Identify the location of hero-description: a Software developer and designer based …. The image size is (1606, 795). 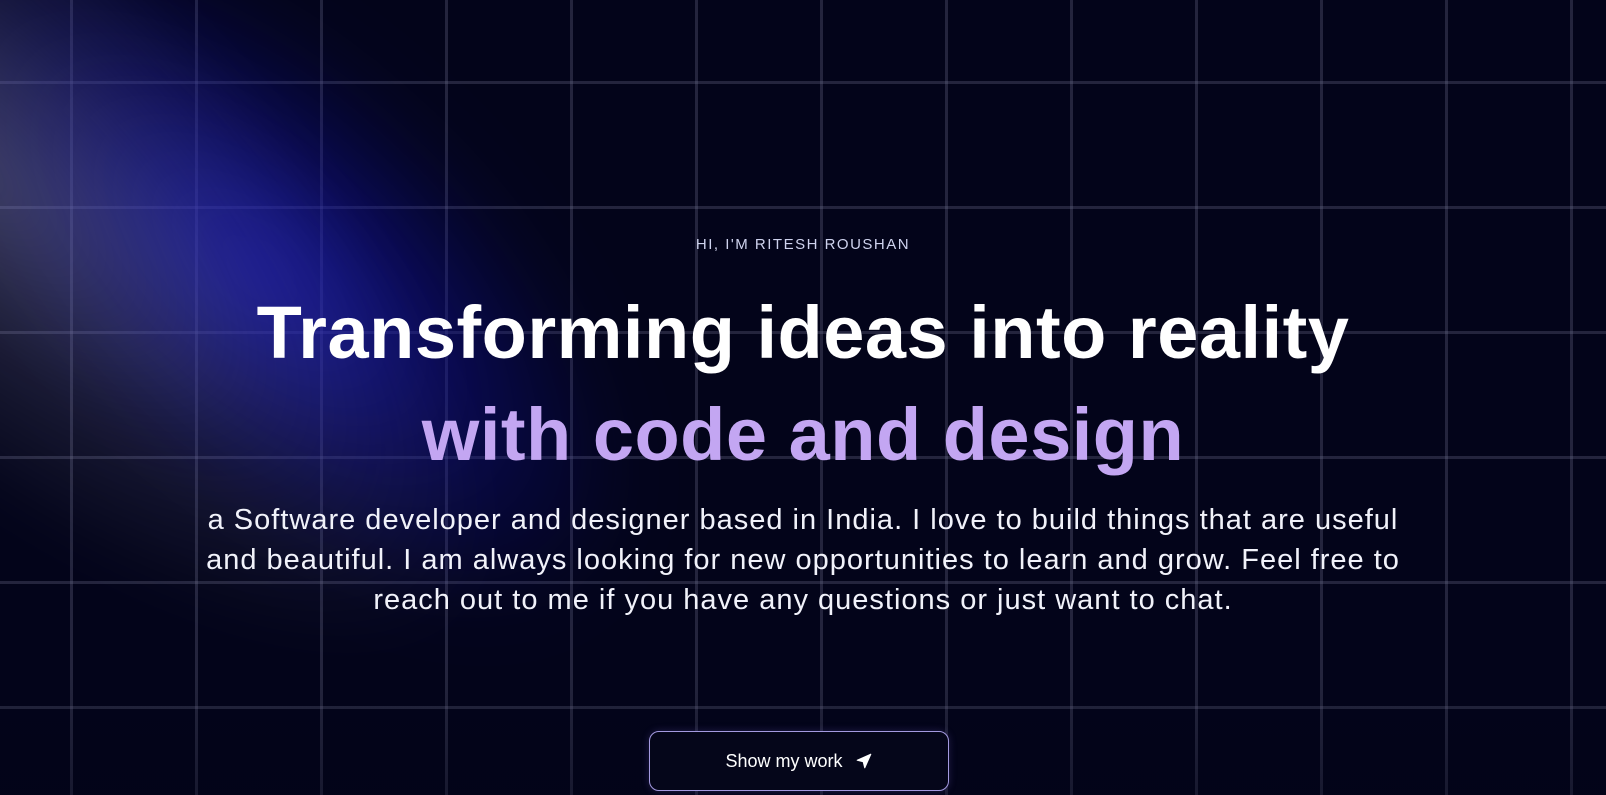
(803, 560).